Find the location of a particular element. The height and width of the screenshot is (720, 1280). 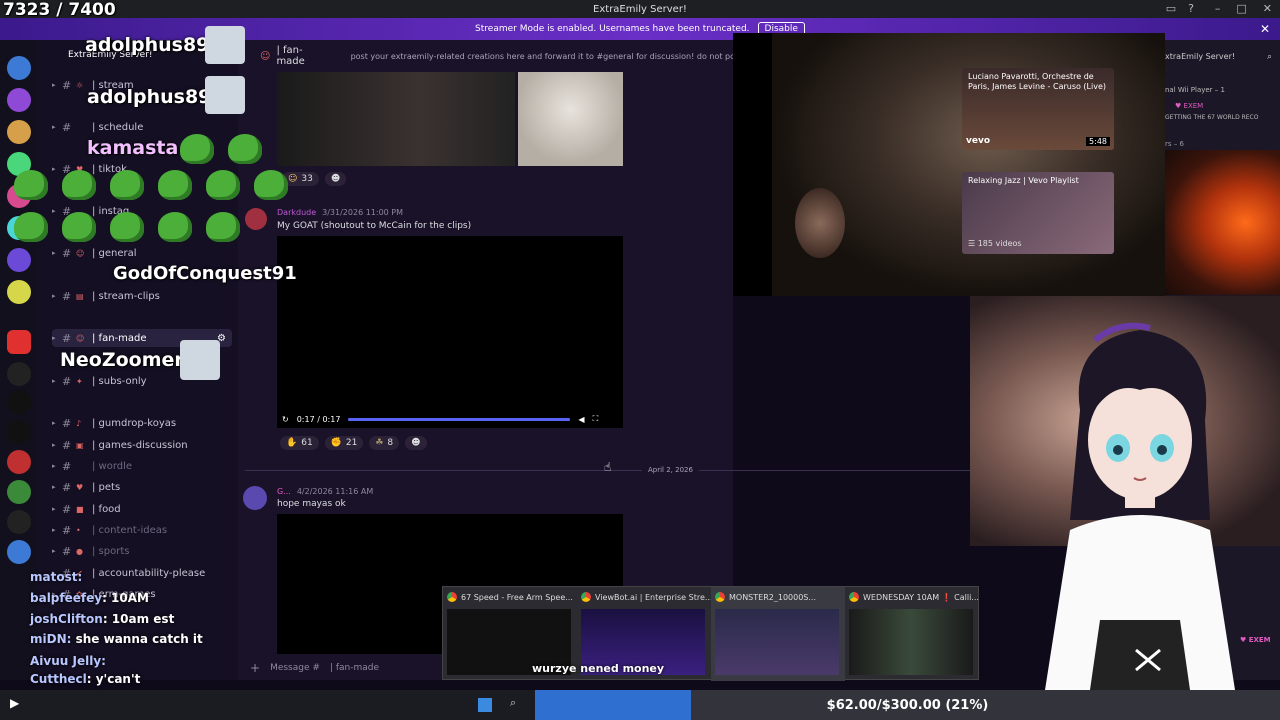

playlist-count: ☰ 185 videos is located at coordinates (995, 243).